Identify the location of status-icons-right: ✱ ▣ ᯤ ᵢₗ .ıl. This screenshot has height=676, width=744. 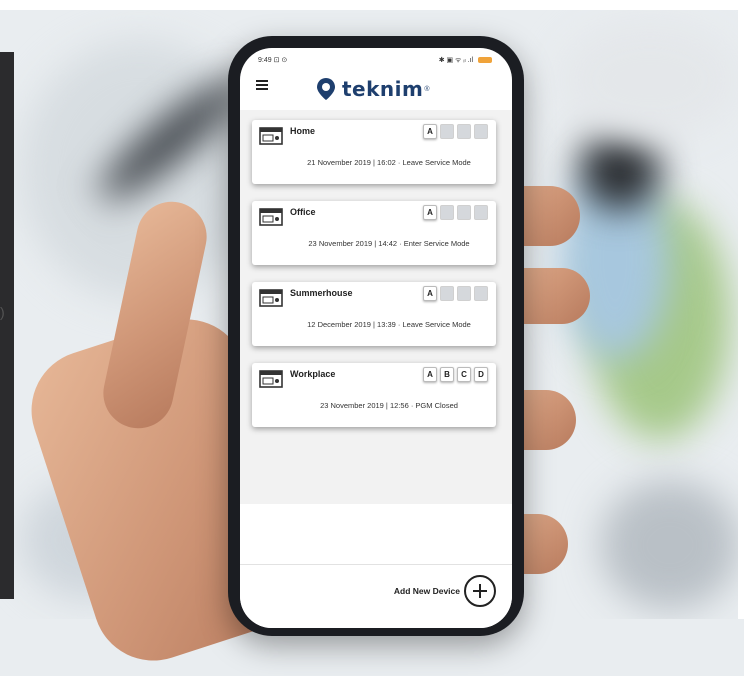
(456, 60).